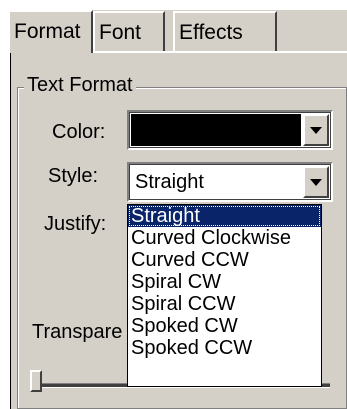  Describe the element at coordinates (36, 381) in the screenshot. I see `transparency-slider-thumb` at that location.